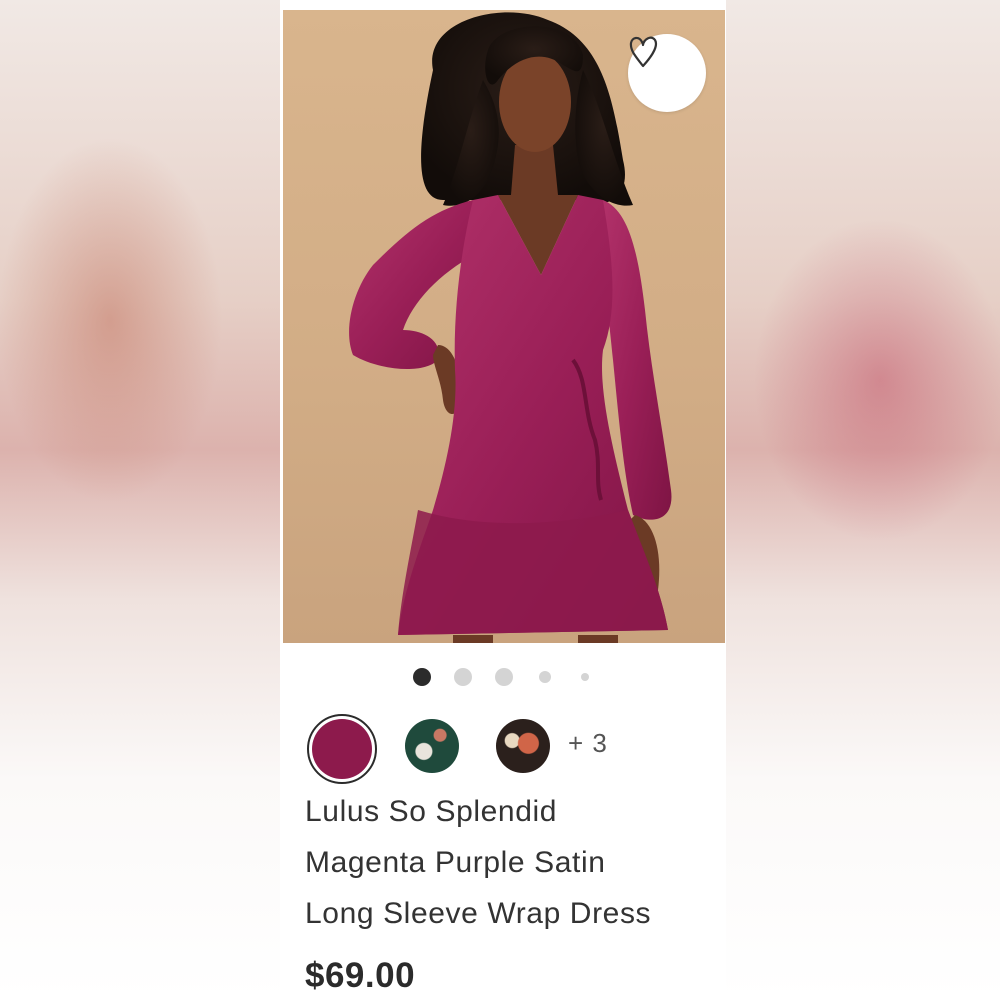 The width and height of the screenshot is (1000, 1000). I want to click on swatch-magenta-fill, so click(342, 749).